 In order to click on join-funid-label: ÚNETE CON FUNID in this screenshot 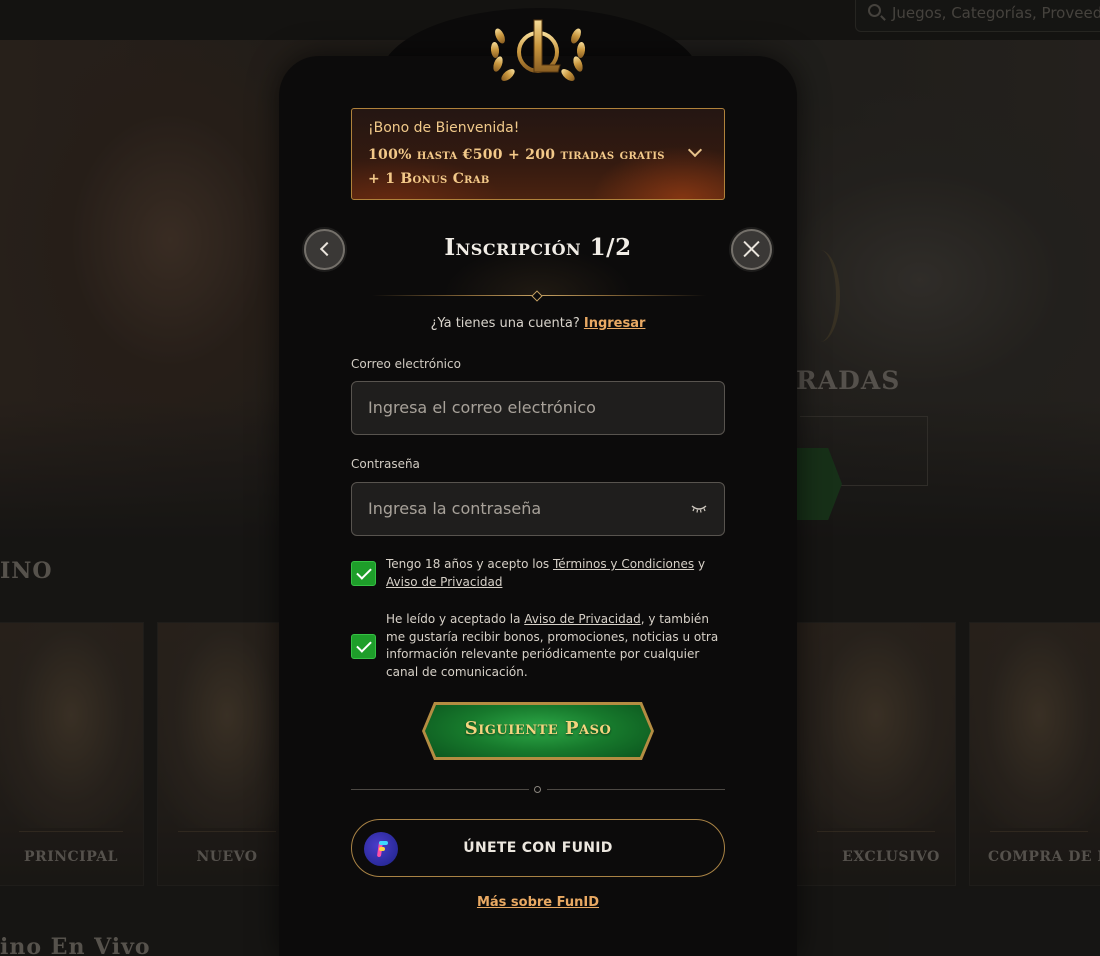, I will do `click(538, 848)`.